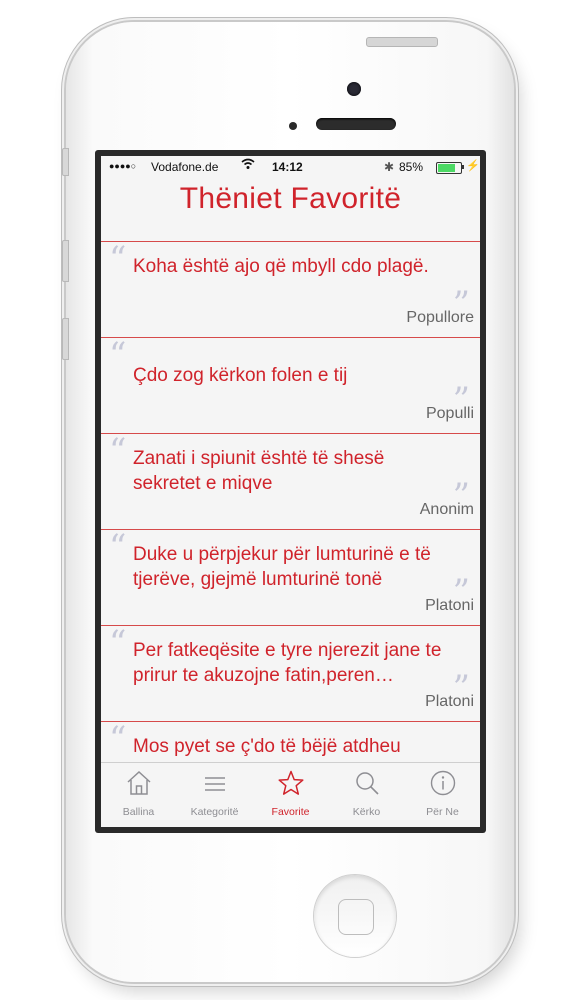 This screenshot has height=1000, width=563. What do you see at coordinates (290, 198) in the screenshot?
I see `page-title: Thëniet Favoritë` at bounding box center [290, 198].